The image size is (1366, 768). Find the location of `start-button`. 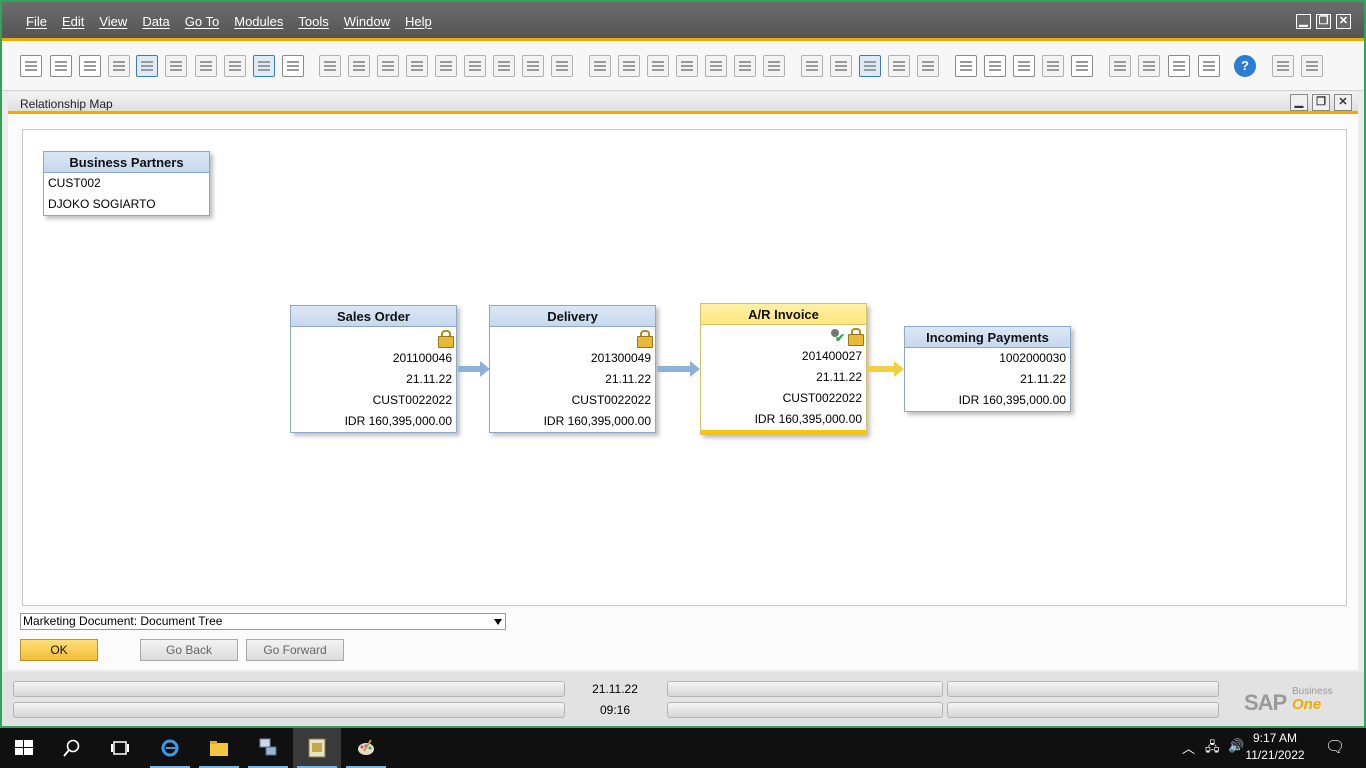

start-button is located at coordinates (24, 748).